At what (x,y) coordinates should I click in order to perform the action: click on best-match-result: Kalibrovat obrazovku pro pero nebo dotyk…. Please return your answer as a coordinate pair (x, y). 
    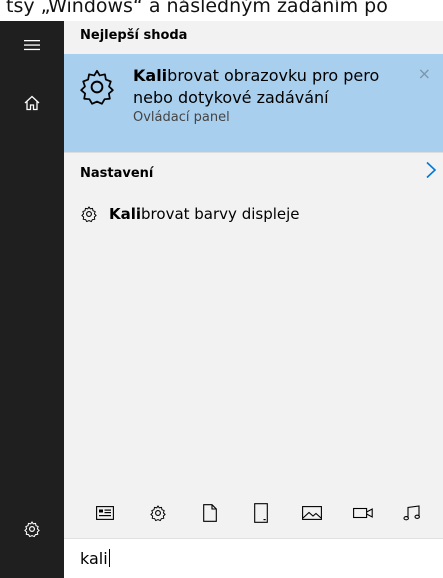
    Looking at the image, I should click on (253, 103).